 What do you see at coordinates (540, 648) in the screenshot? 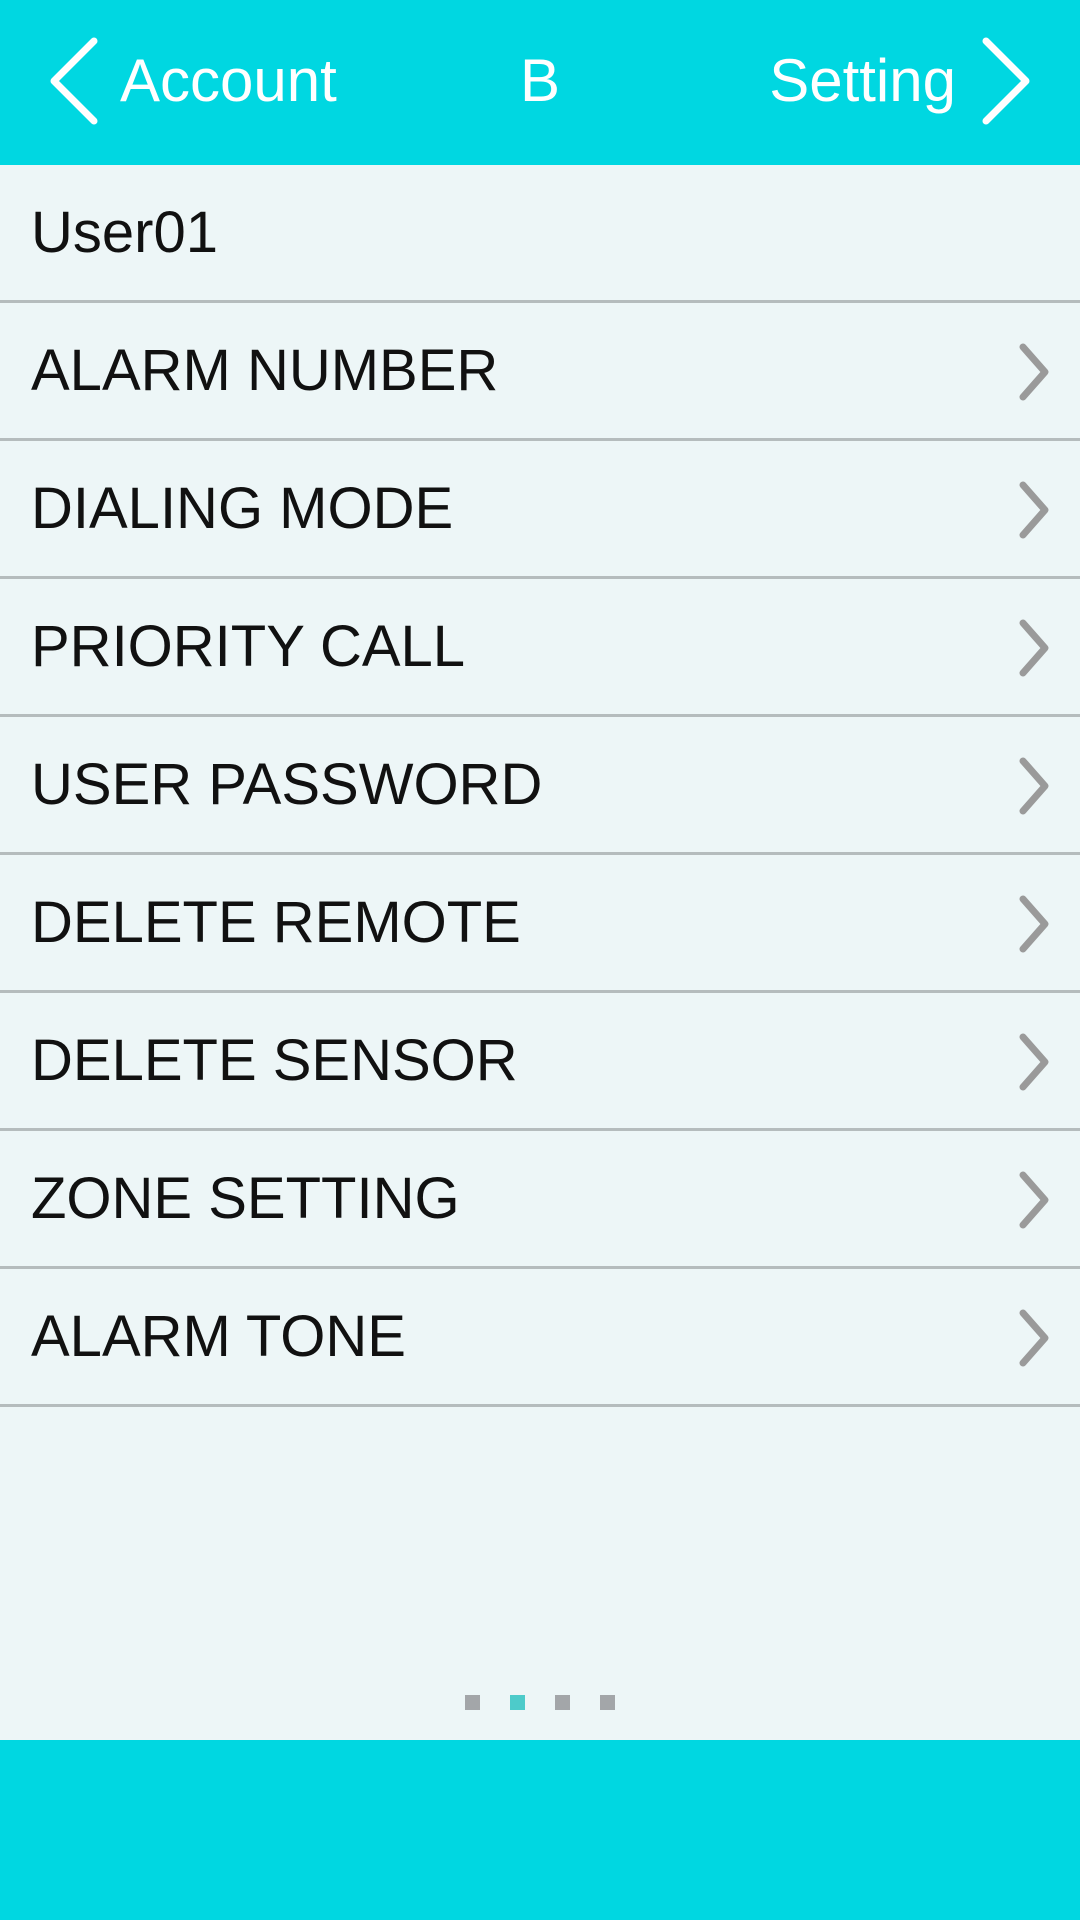
I see `menu-item-priority-call: PRIORITY CALL` at bounding box center [540, 648].